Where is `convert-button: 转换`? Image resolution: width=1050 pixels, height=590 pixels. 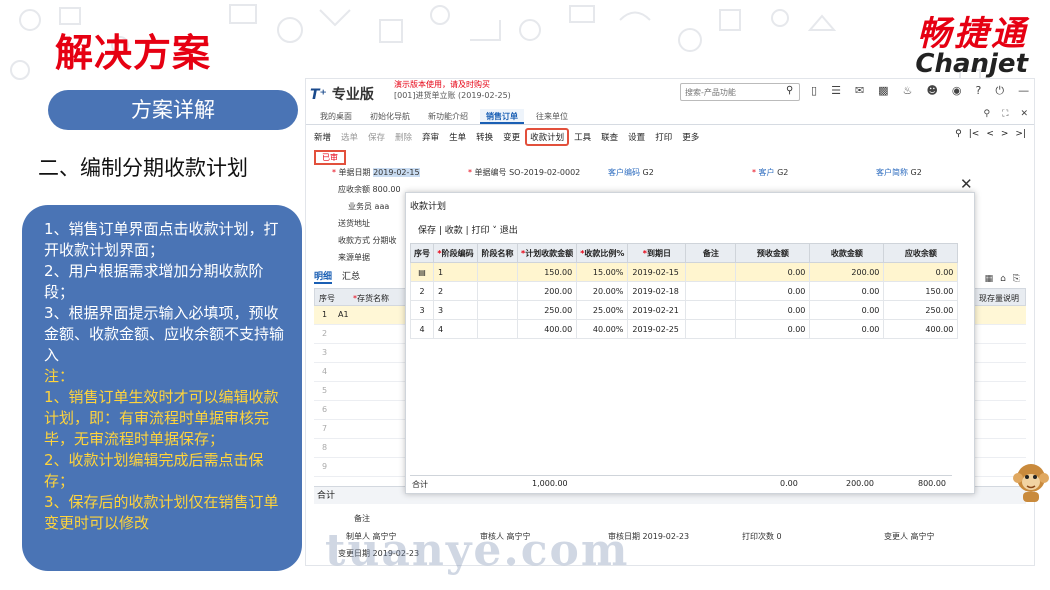
convert-button: 转换 is located at coordinates (484, 137).